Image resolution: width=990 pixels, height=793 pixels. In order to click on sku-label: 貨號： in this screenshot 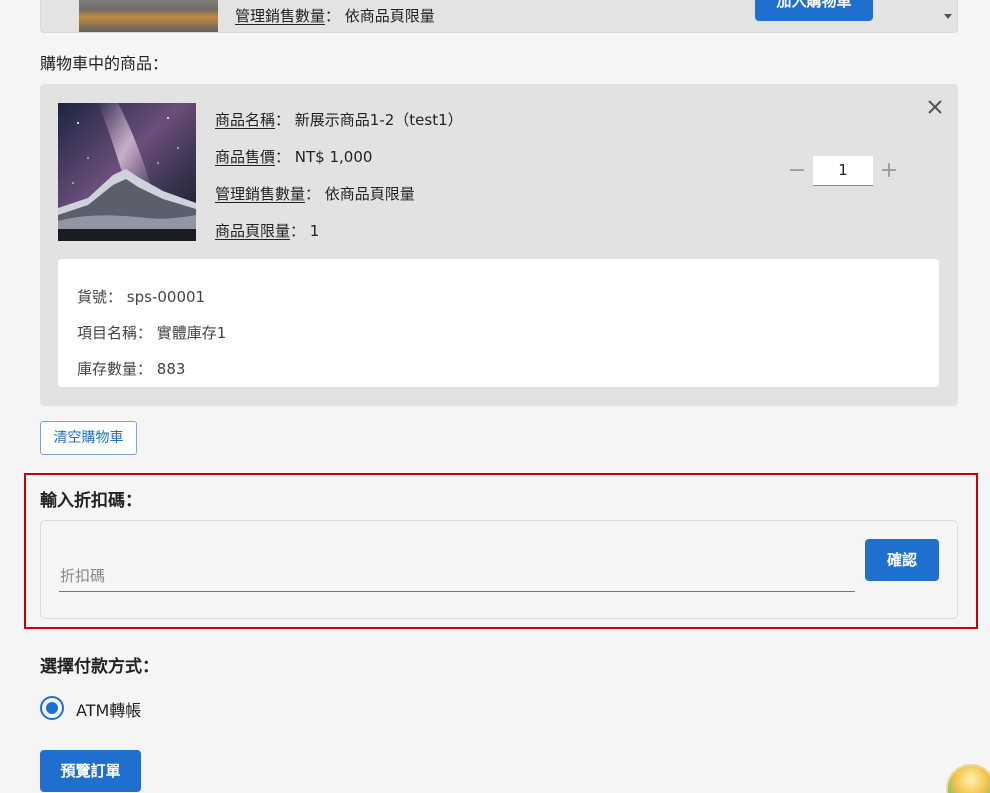, I will do `click(100, 297)`.